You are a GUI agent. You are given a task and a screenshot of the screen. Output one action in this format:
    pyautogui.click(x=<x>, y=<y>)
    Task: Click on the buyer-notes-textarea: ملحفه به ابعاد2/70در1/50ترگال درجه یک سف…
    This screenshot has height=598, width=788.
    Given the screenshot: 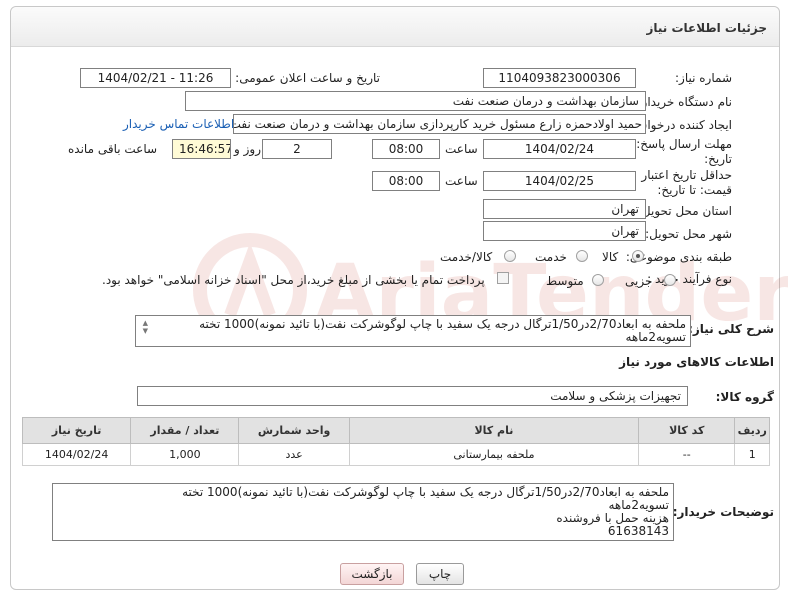 What is the action you would take?
    pyautogui.click(x=363, y=512)
    